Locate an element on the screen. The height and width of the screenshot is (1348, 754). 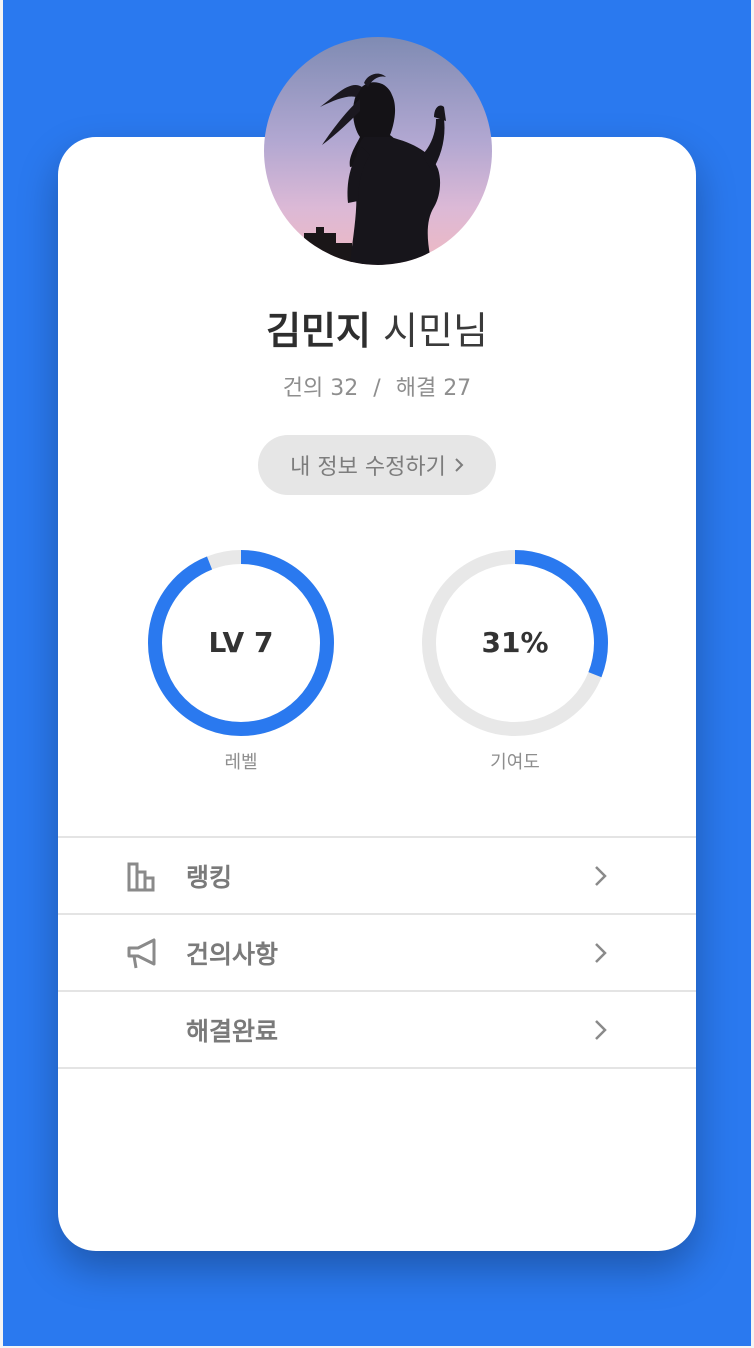
resolved-label: 해결 is located at coordinates (416, 388).